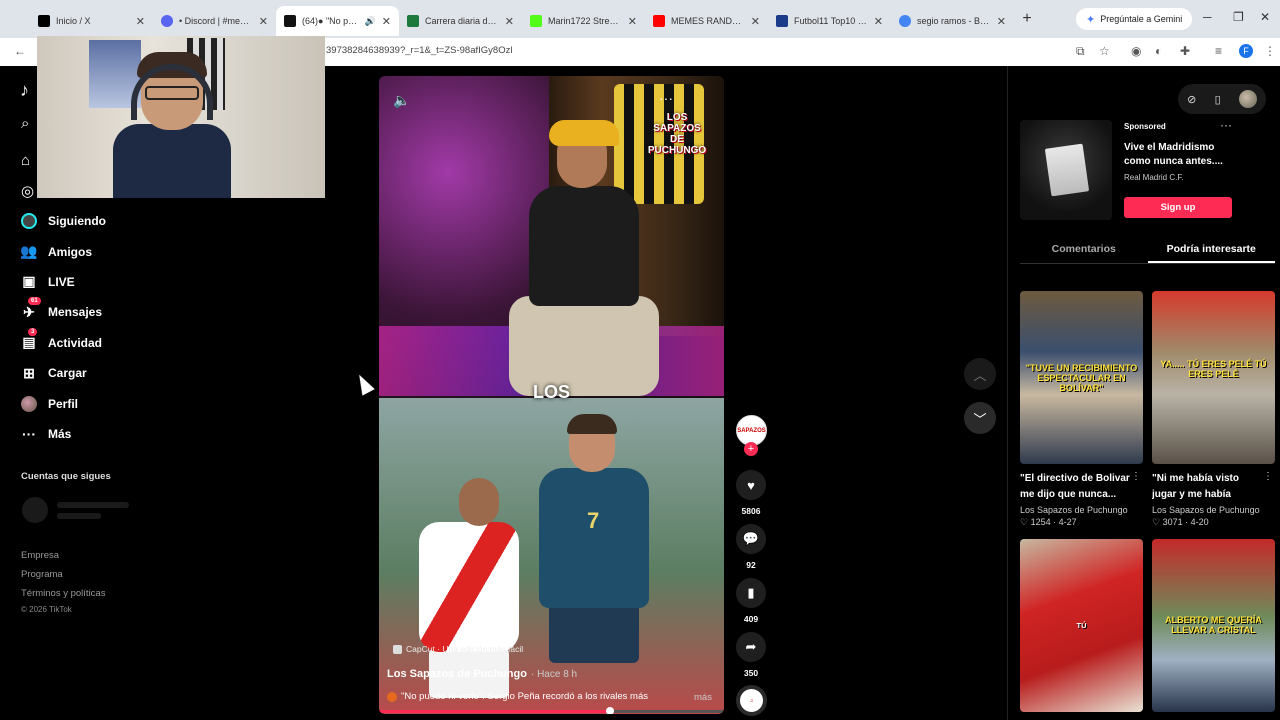  What do you see at coordinates (419, 50) in the screenshot?
I see `url-text: 39738284638939?_r=1&_t=ZS-98afIGy8Ozl` at bounding box center [419, 50].